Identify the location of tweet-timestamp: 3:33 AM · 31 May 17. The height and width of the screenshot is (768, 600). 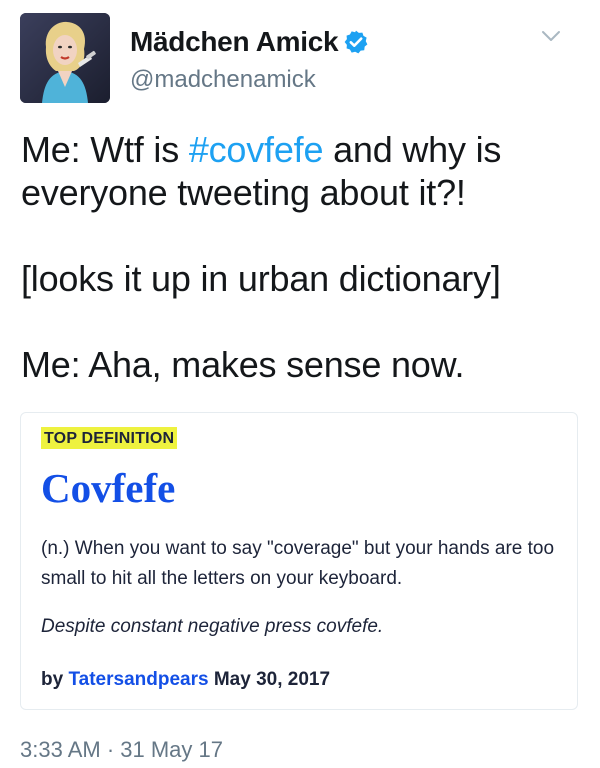
(121, 750).